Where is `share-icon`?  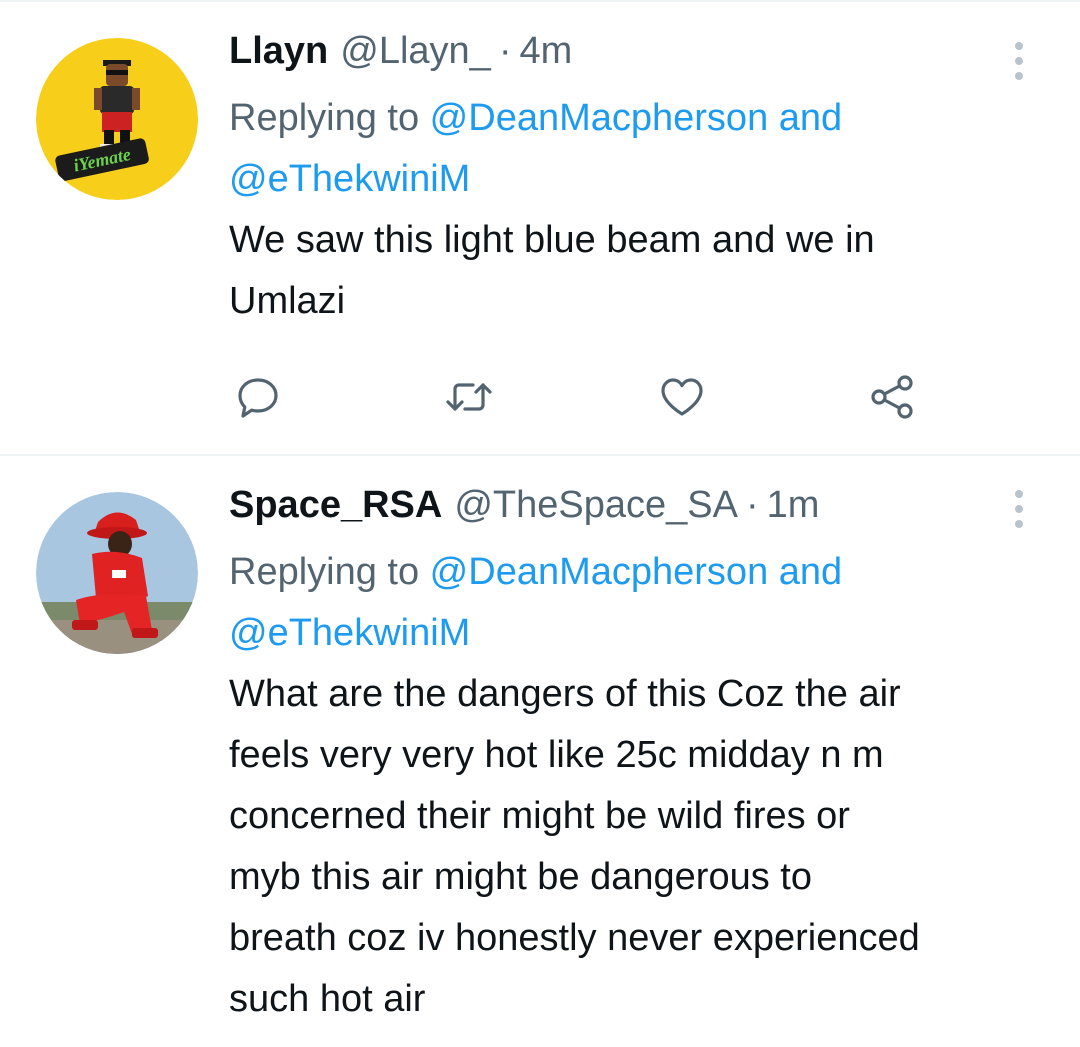 share-icon is located at coordinates (892, 397).